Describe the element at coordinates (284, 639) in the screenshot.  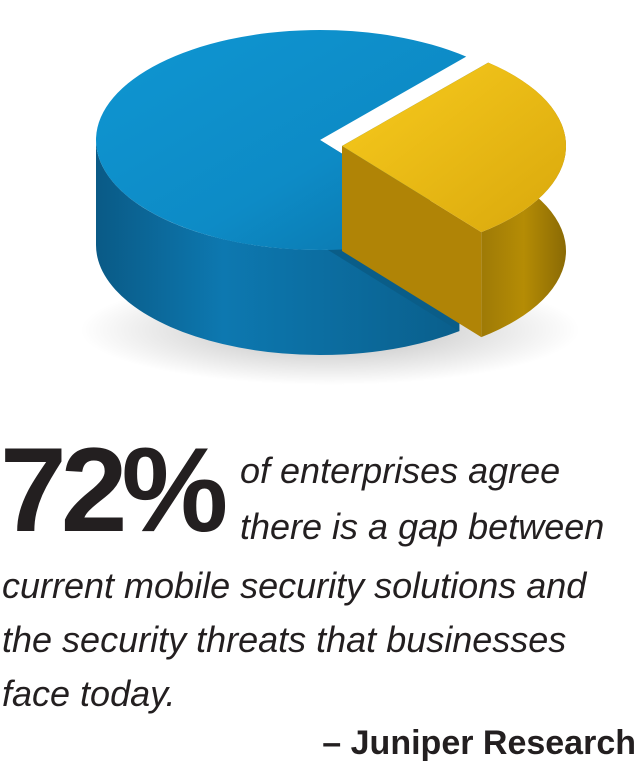
I see `stat-text-line-4: the security threats that businesses` at that location.